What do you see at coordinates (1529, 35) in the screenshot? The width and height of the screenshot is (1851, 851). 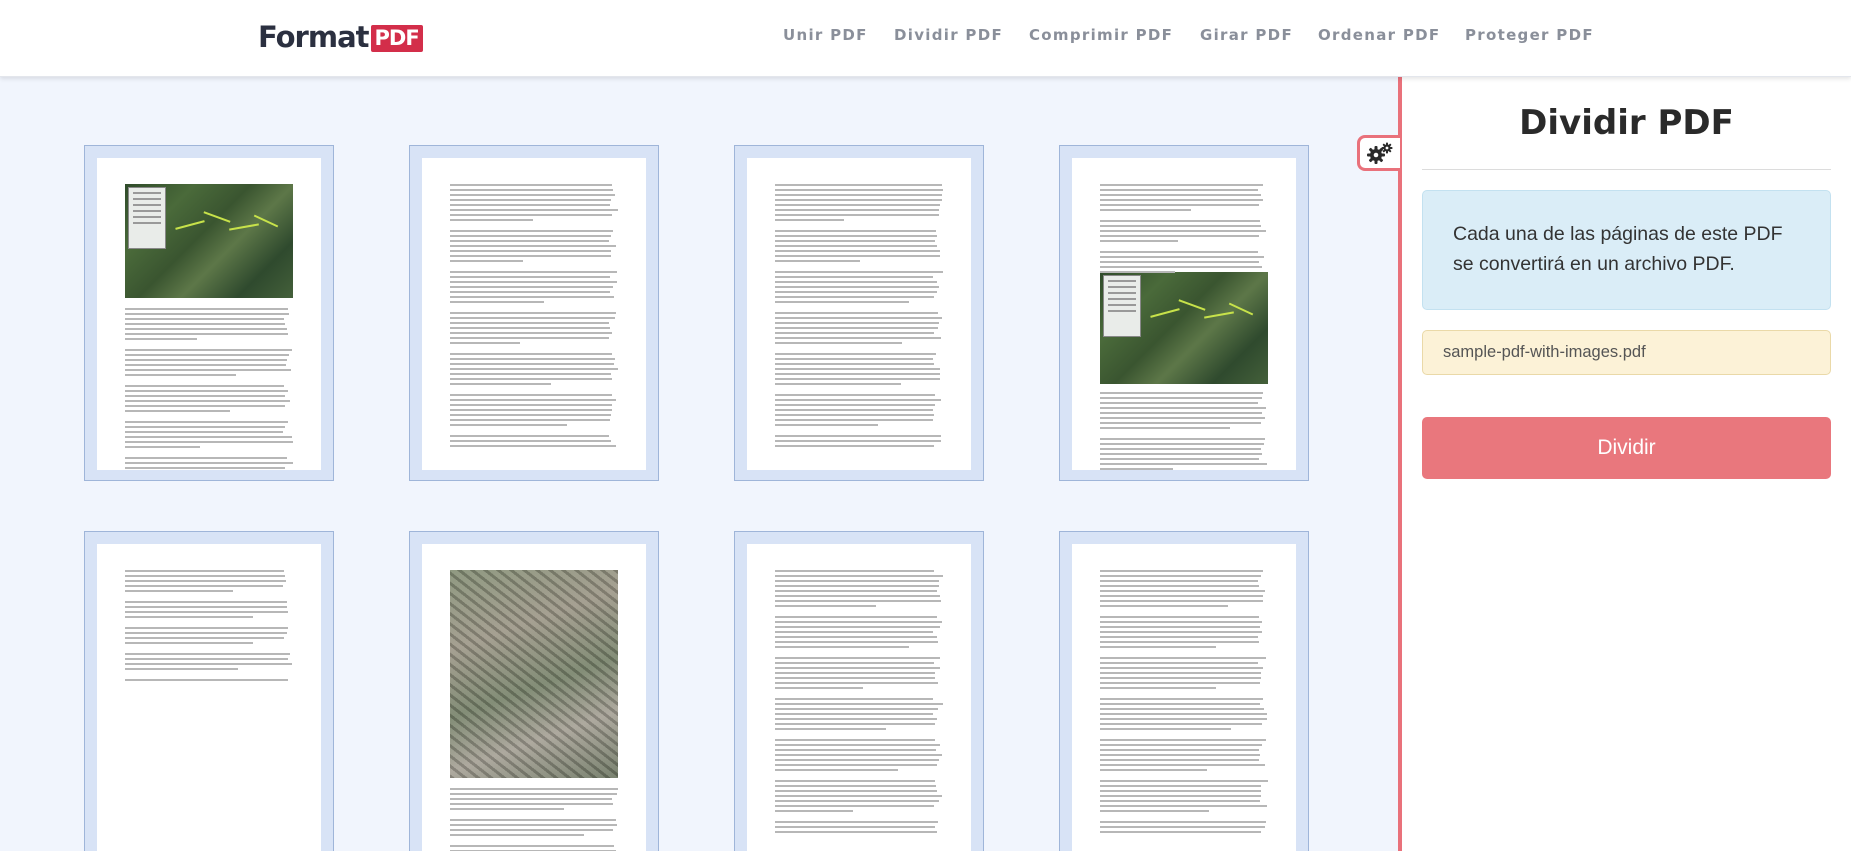 I see `nav-proteger-pdf: Proteger PDF` at bounding box center [1529, 35].